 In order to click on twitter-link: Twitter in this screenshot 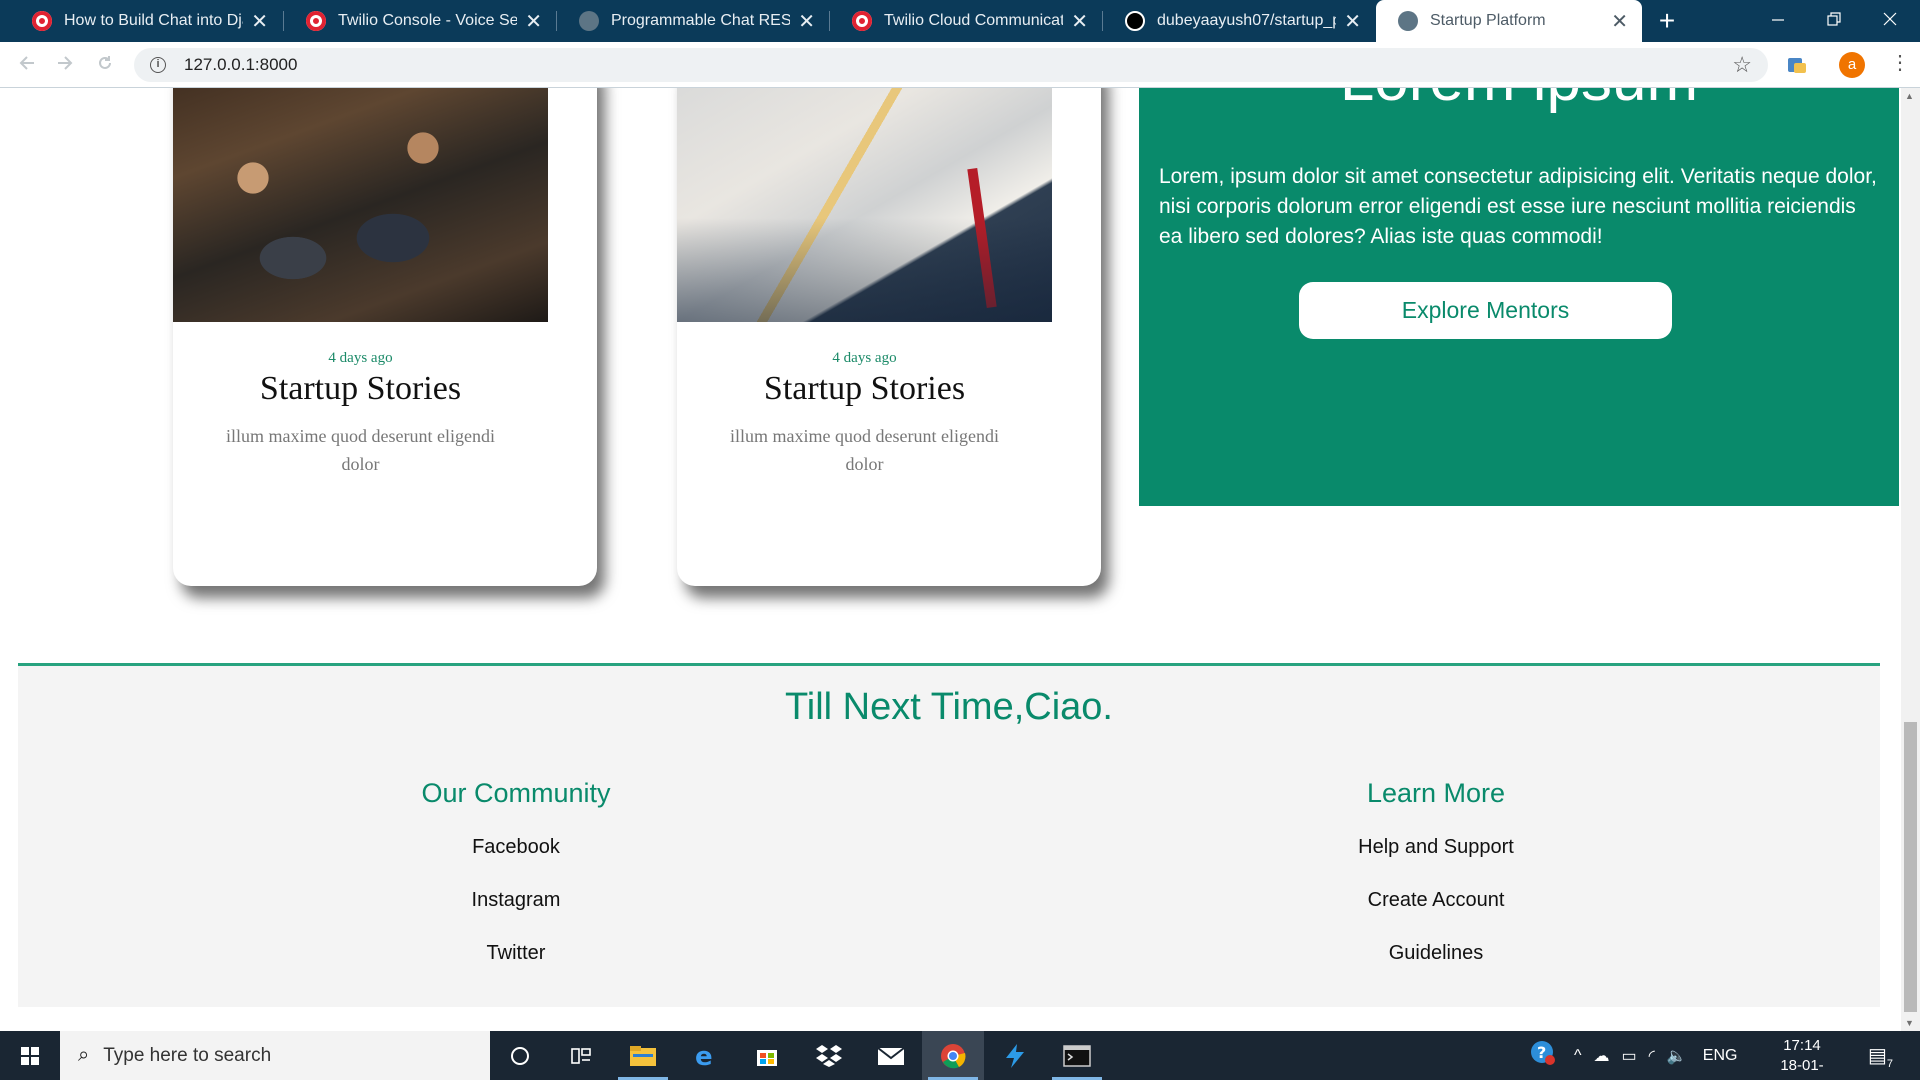, I will do `click(516, 965)`.